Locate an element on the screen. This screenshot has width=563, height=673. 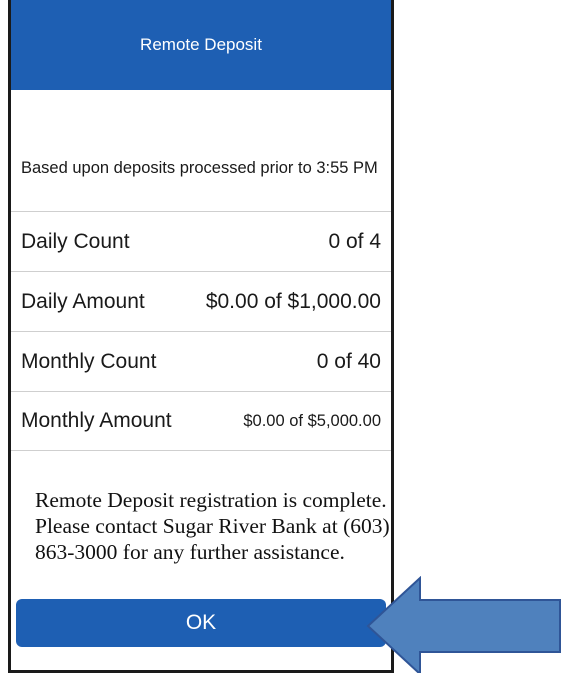
navigation-header: Remote Deposit is located at coordinates (201, 45).